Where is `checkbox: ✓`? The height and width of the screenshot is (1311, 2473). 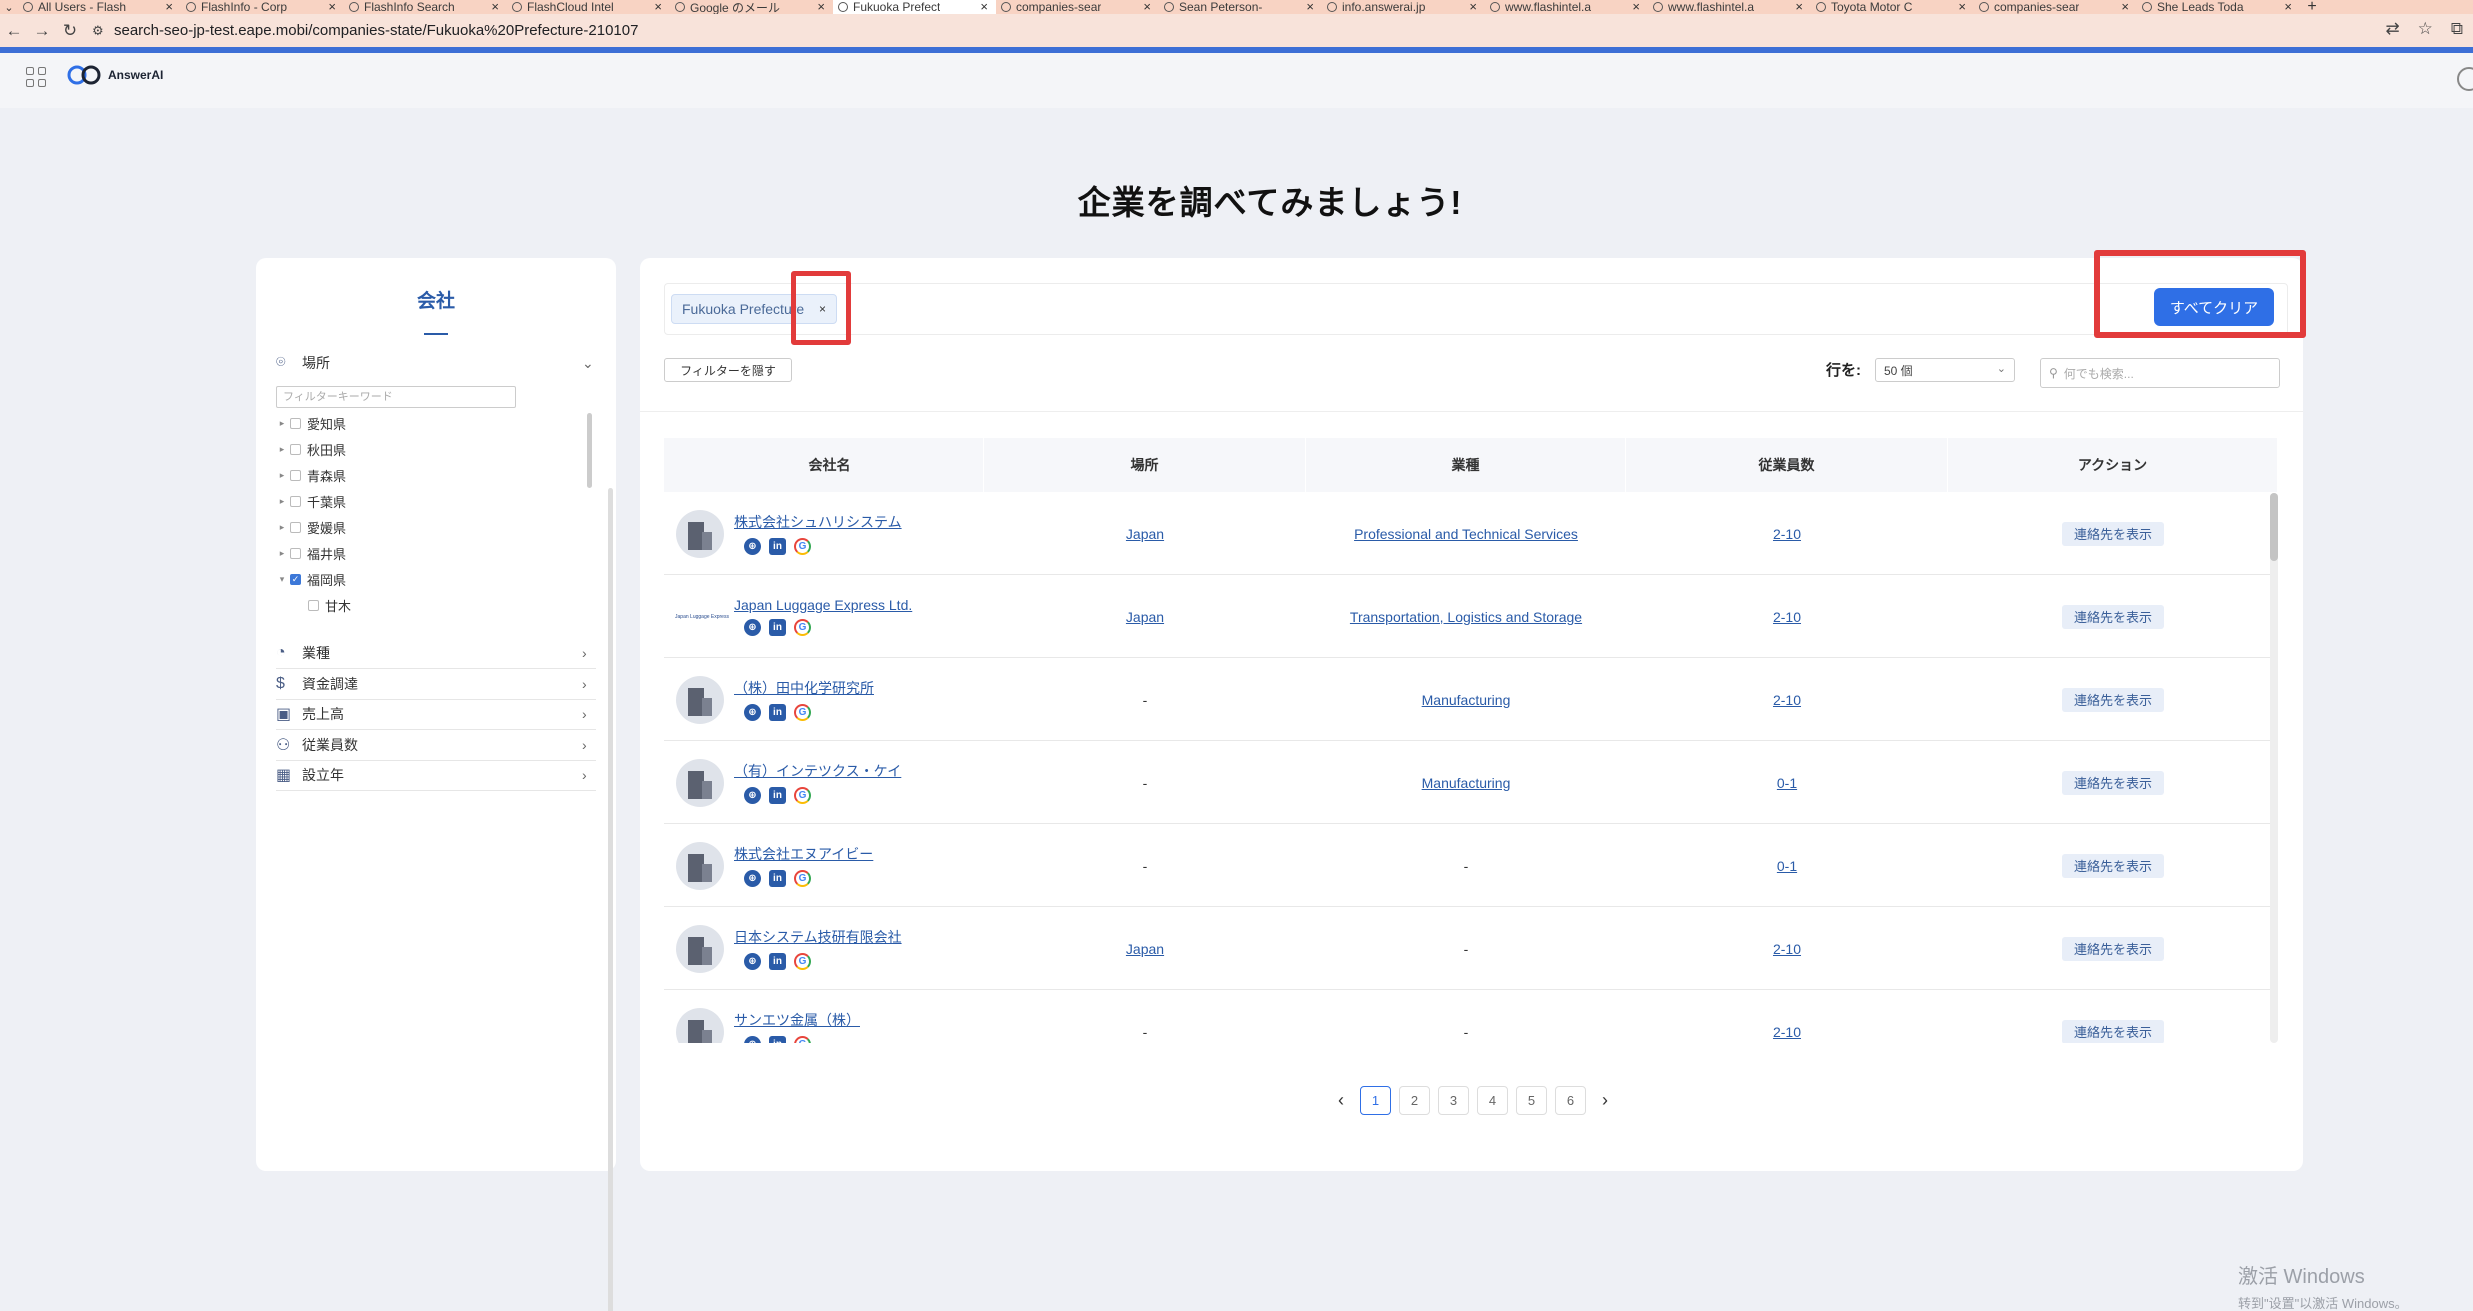
checkbox: ✓ is located at coordinates (295, 579).